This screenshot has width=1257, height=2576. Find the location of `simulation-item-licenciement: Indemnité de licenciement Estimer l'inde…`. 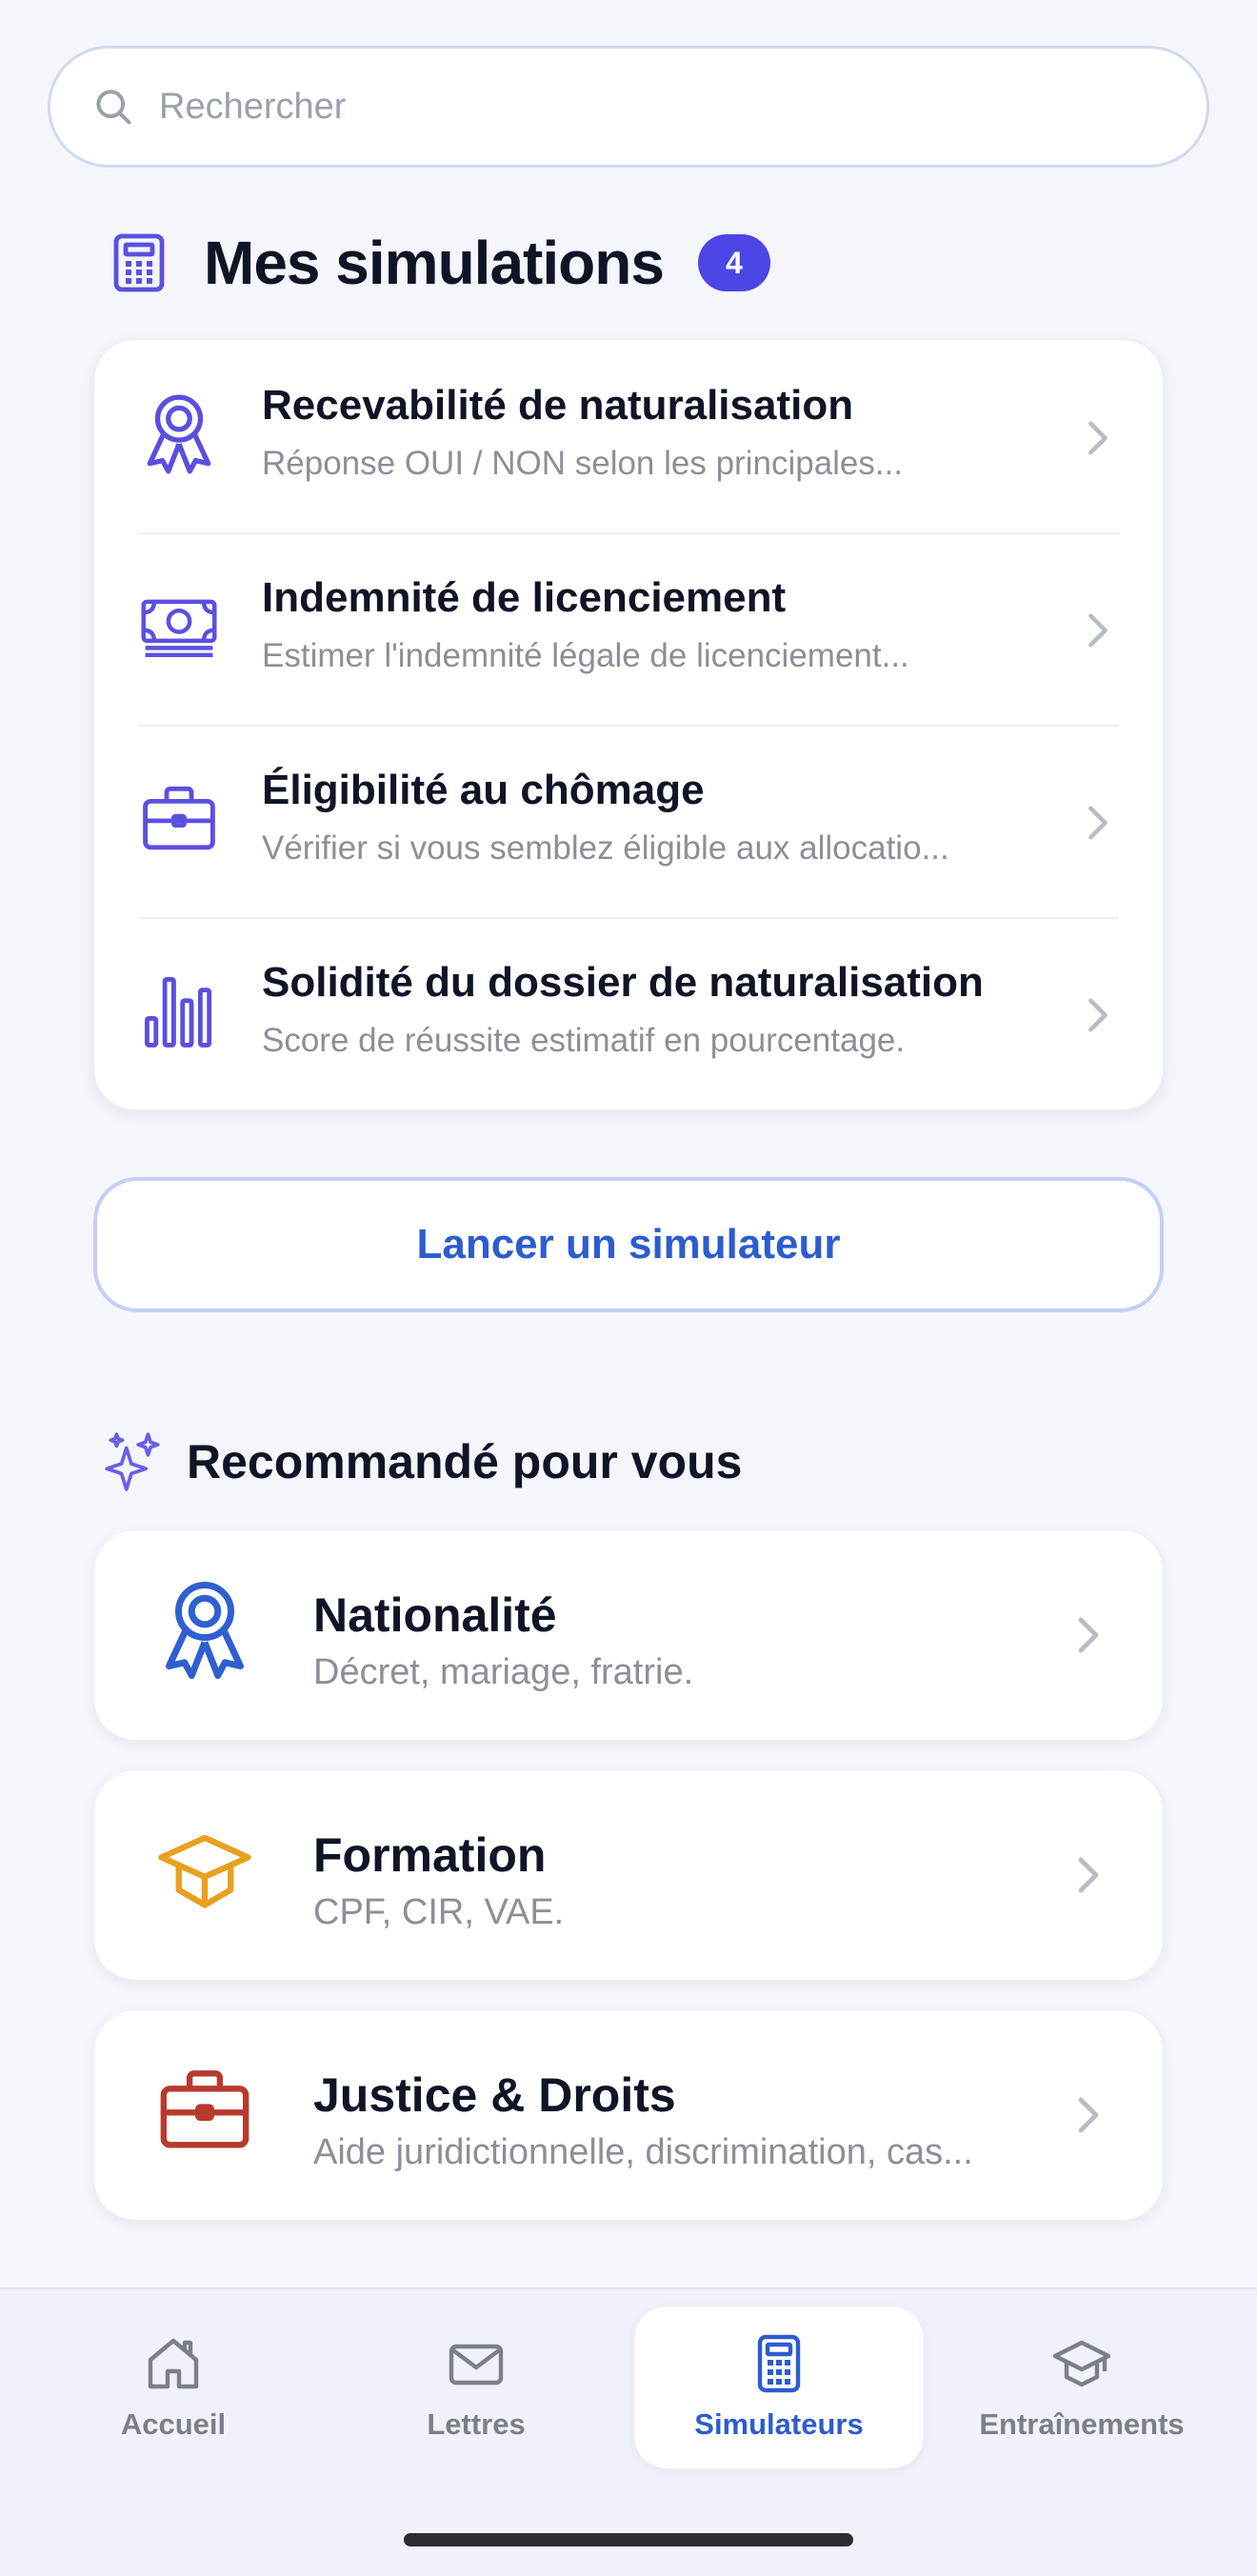

simulation-item-licenciement: Indemnité de licenciement Estimer l'inde… is located at coordinates (629, 628).